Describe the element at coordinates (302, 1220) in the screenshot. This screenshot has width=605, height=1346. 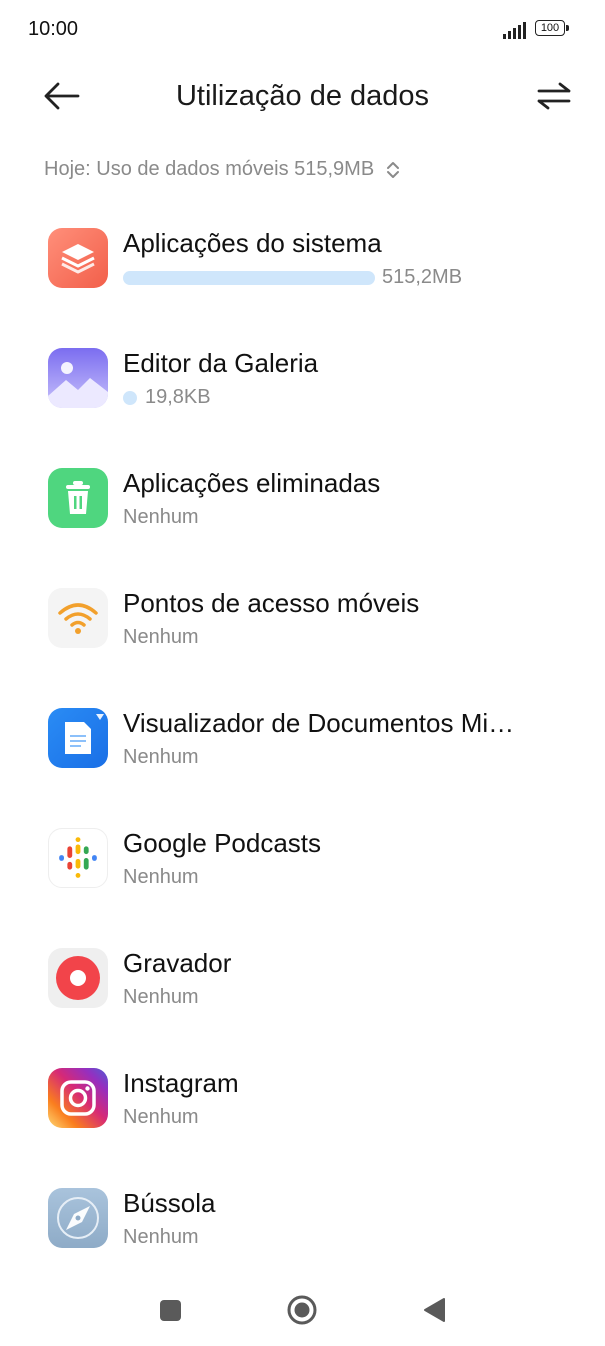
I see `list-item-compass: Bússola Nenhum` at that location.